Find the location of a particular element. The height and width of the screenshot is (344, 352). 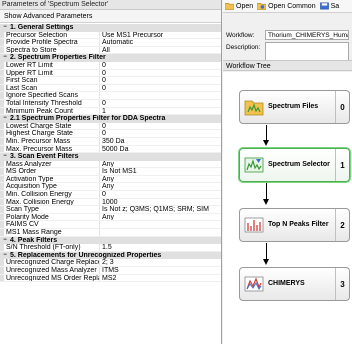

parameter-row: Last Scan 0 is located at coordinates (110, 88).